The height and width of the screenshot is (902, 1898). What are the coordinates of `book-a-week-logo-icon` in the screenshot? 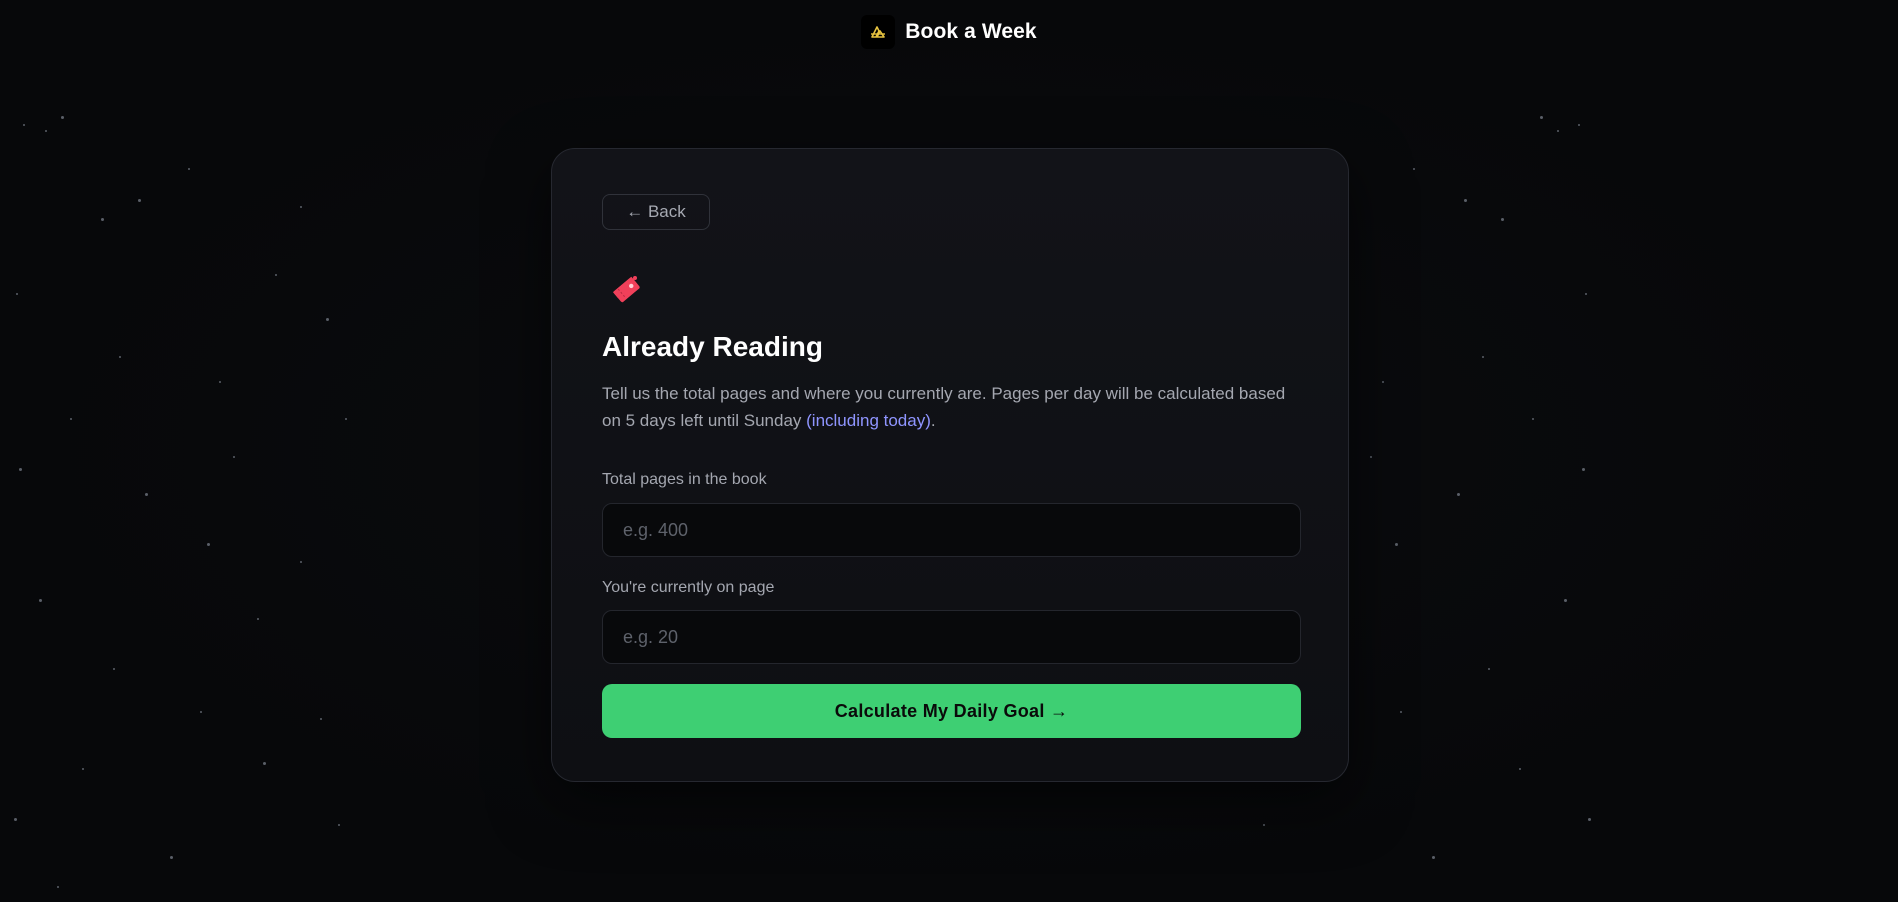 It's located at (878, 32).